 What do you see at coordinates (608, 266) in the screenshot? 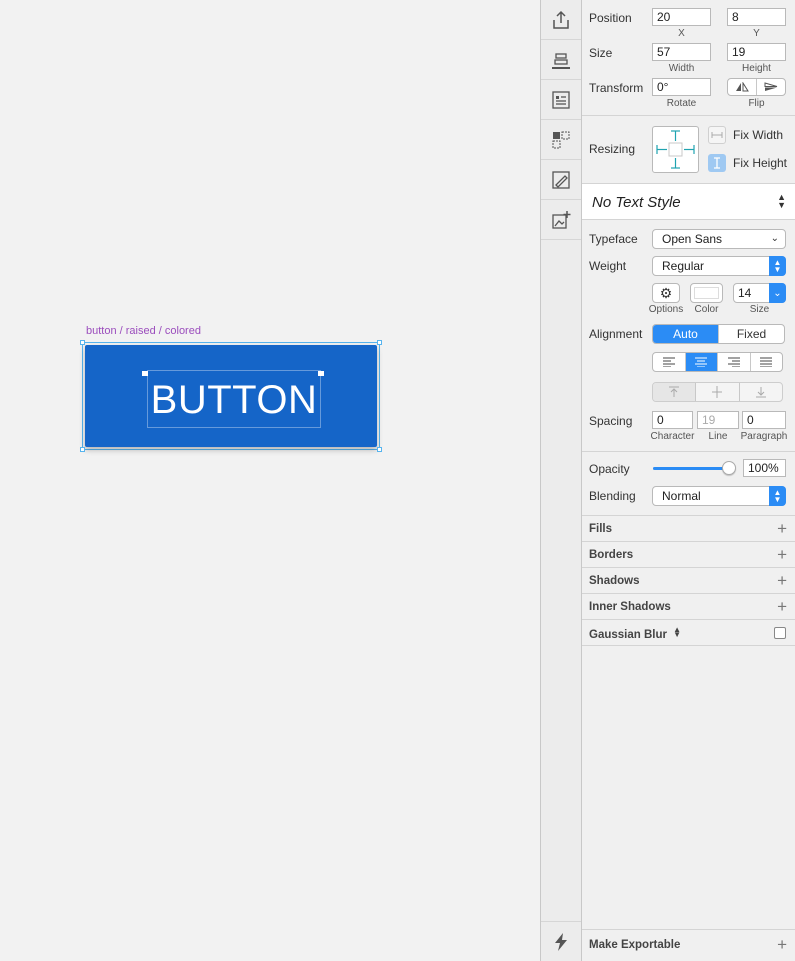
I see `weight-label: Weight` at bounding box center [608, 266].